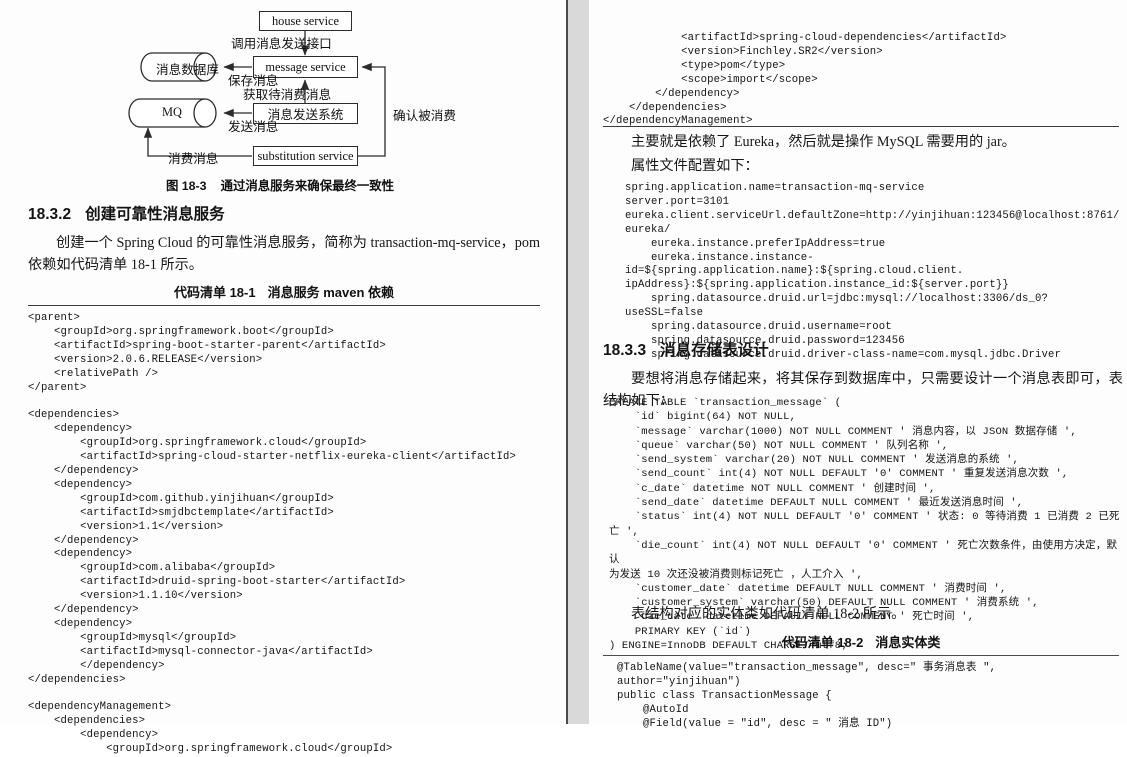 The image size is (1127, 757). What do you see at coordinates (768, 614) in the screenshot?
I see `right-paragraph-entity: 表结构对应的实体类如代码清单 18-2 所示。` at bounding box center [768, 614].